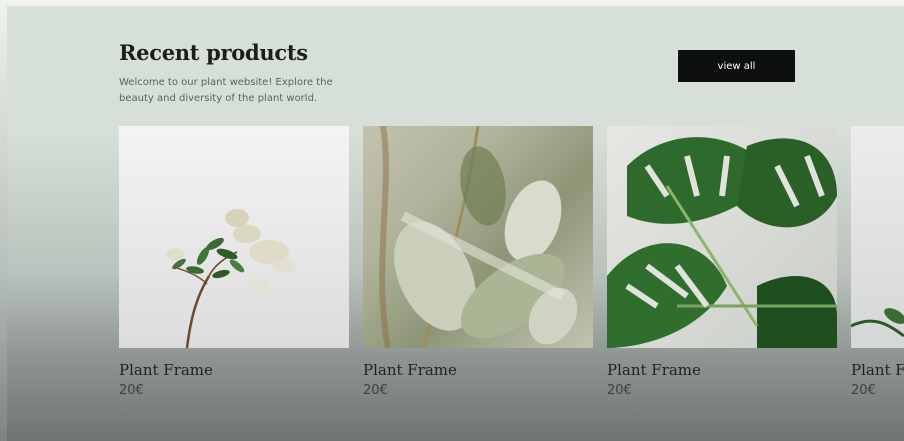  I want to click on product-image-monstera, so click(722, 237).